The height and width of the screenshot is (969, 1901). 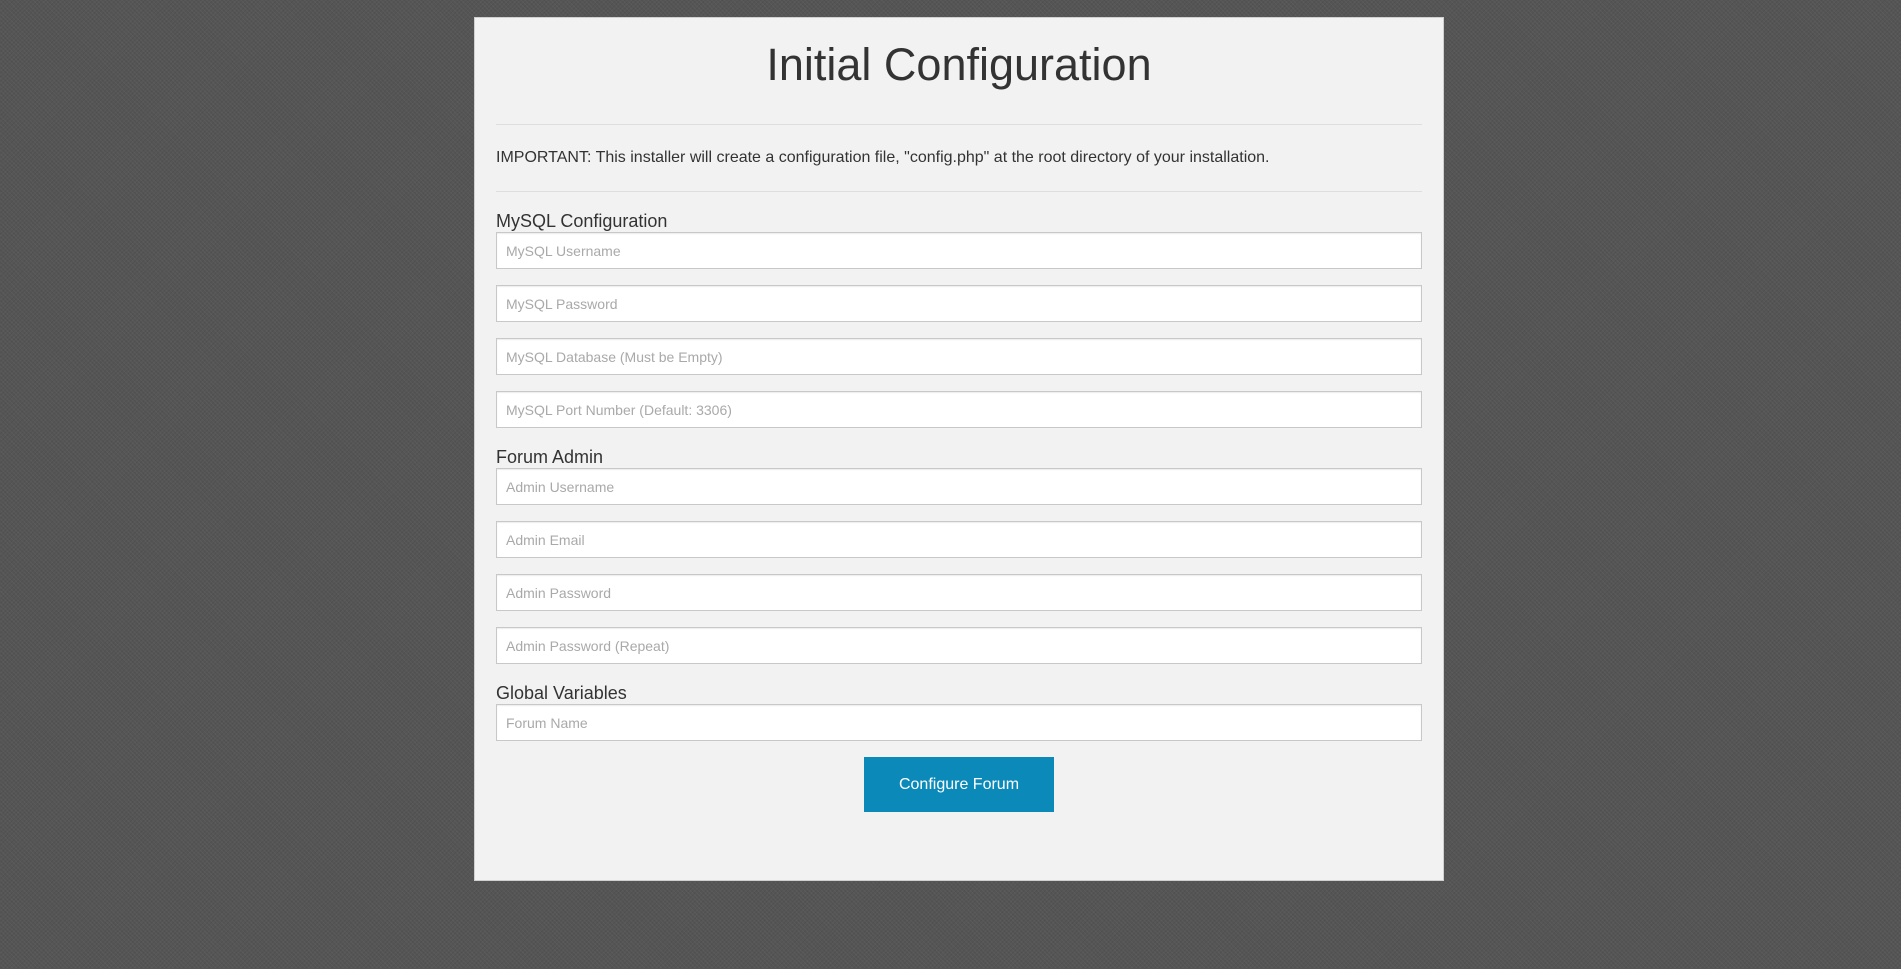 I want to click on forum-name-input, so click(x=959, y=722).